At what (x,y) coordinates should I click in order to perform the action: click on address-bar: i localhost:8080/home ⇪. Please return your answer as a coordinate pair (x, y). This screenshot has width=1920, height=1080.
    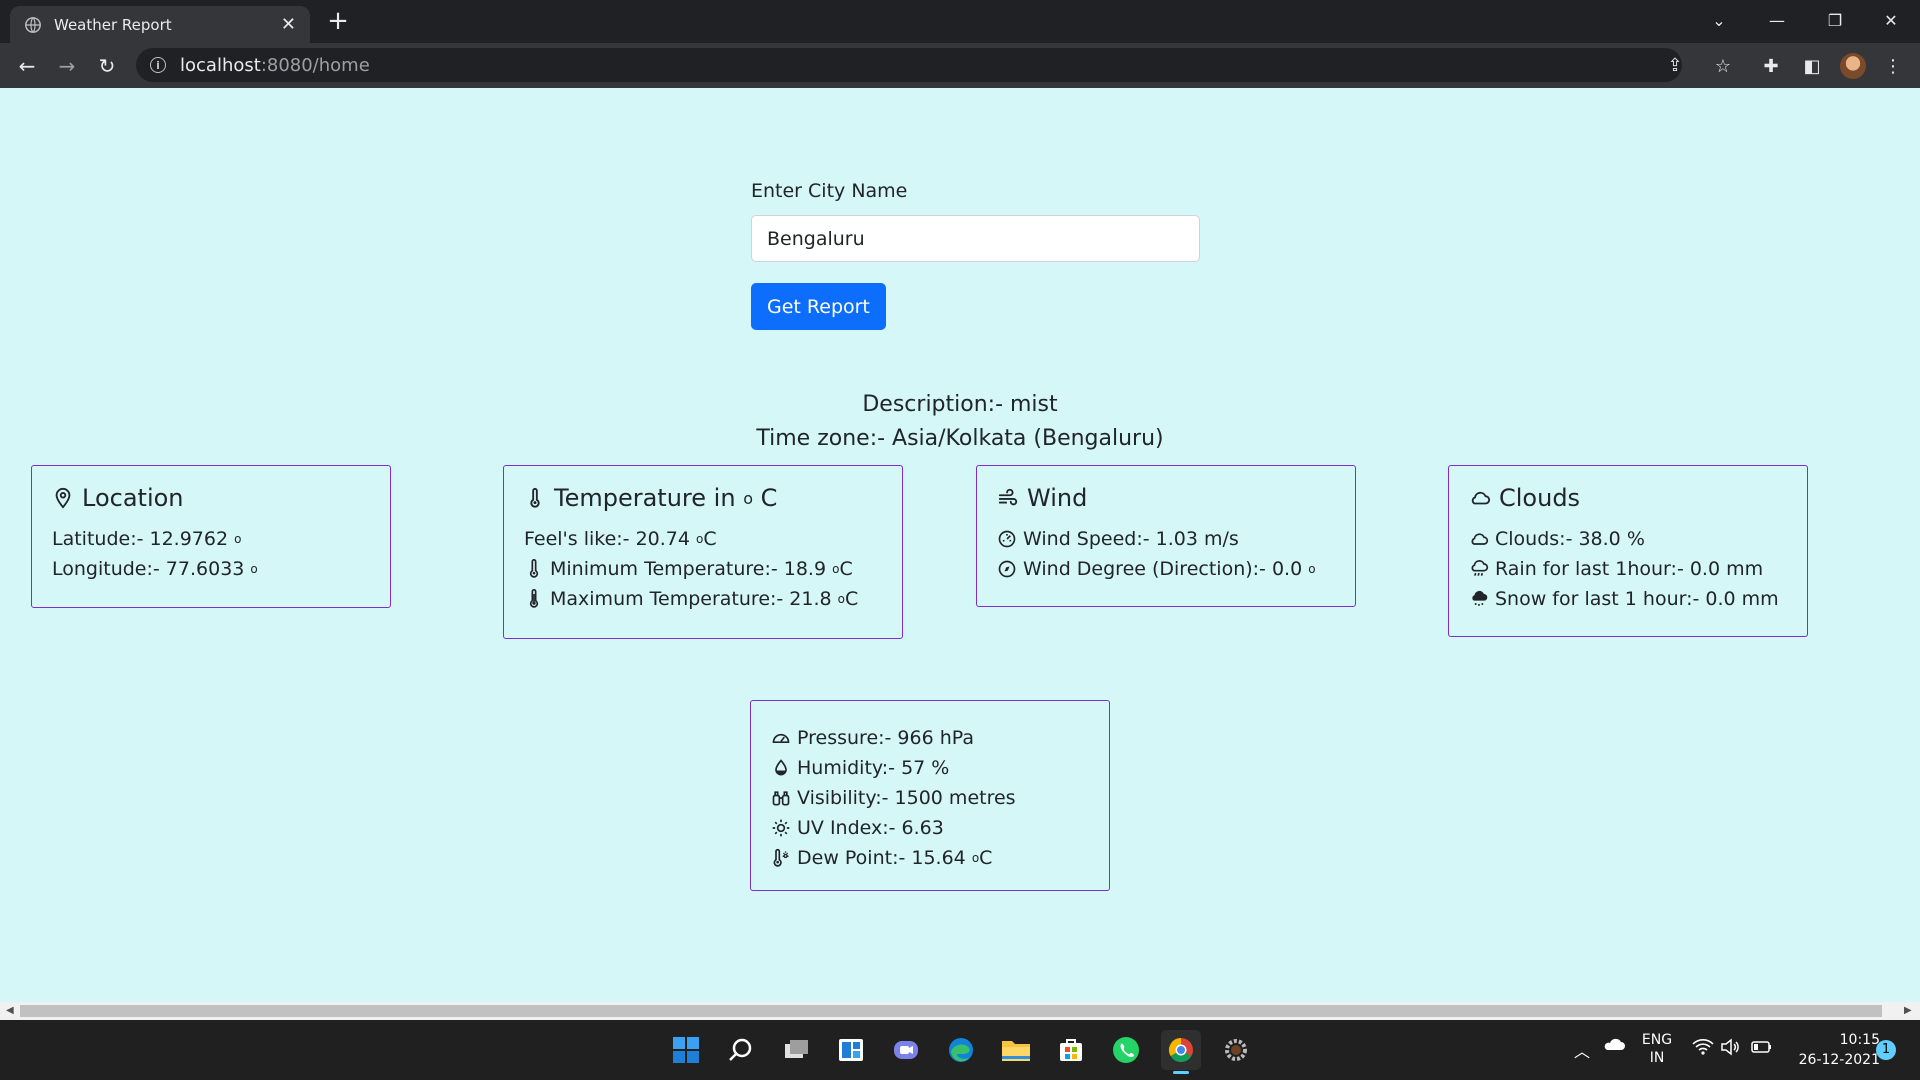
    Looking at the image, I should click on (909, 65).